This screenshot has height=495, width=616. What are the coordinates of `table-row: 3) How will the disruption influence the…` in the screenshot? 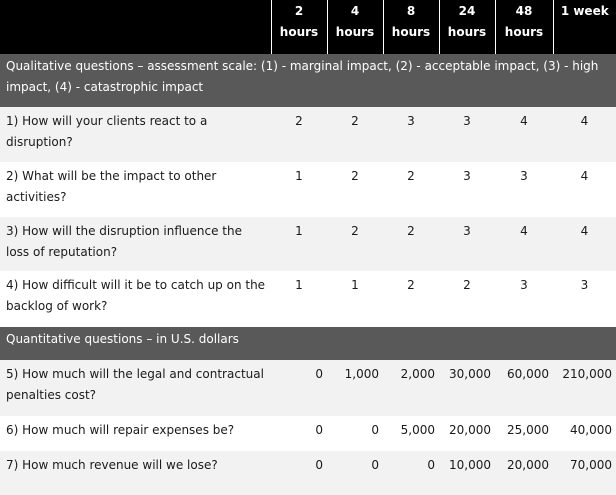 It's located at (308, 244).